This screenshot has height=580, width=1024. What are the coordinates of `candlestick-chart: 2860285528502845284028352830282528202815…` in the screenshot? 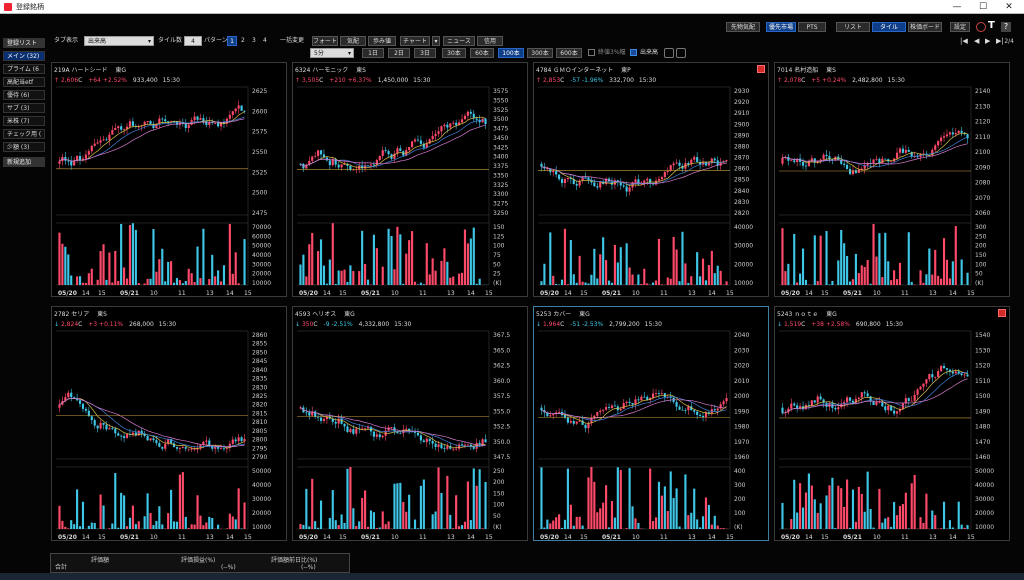 It's located at (163, 435).